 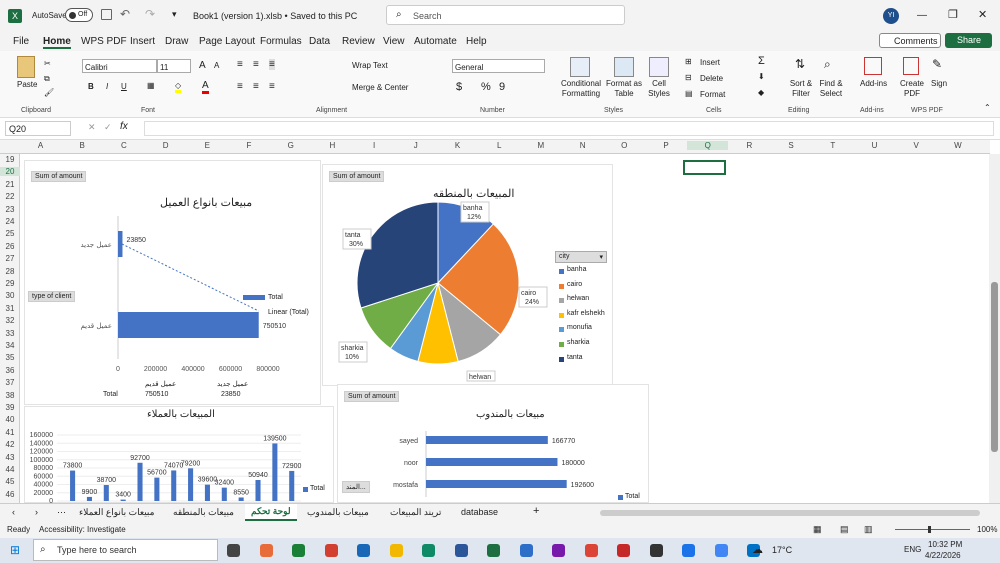 What do you see at coordinates (61, 512) in the screenshot?
I see `more-sheets-icon: ⋯` at bounding box center [61, 512].